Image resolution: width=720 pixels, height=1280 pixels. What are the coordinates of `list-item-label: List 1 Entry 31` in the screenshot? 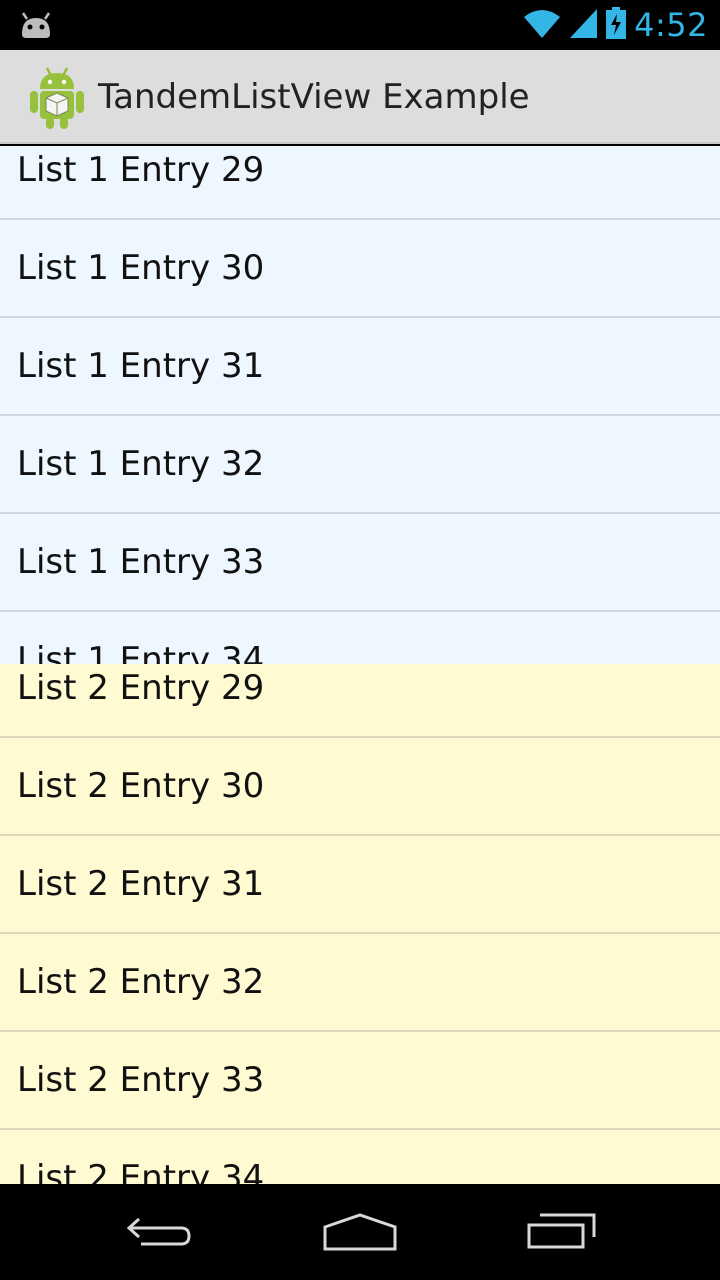 It's located at (141, 366).